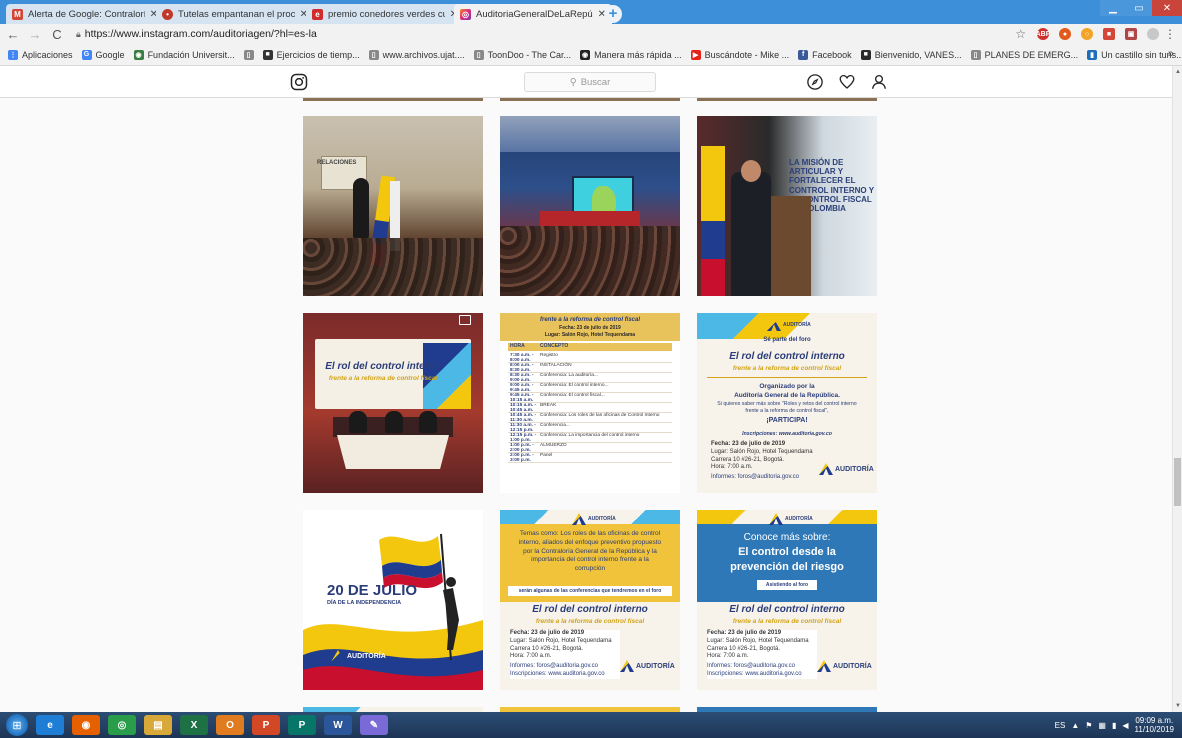 The image size is (1182, 738). What do you see at coordinates (40, 54) in the screenshot?
I see `bookmark-item: ⋮ Aplicaciones` at bounding box center [40, 54].